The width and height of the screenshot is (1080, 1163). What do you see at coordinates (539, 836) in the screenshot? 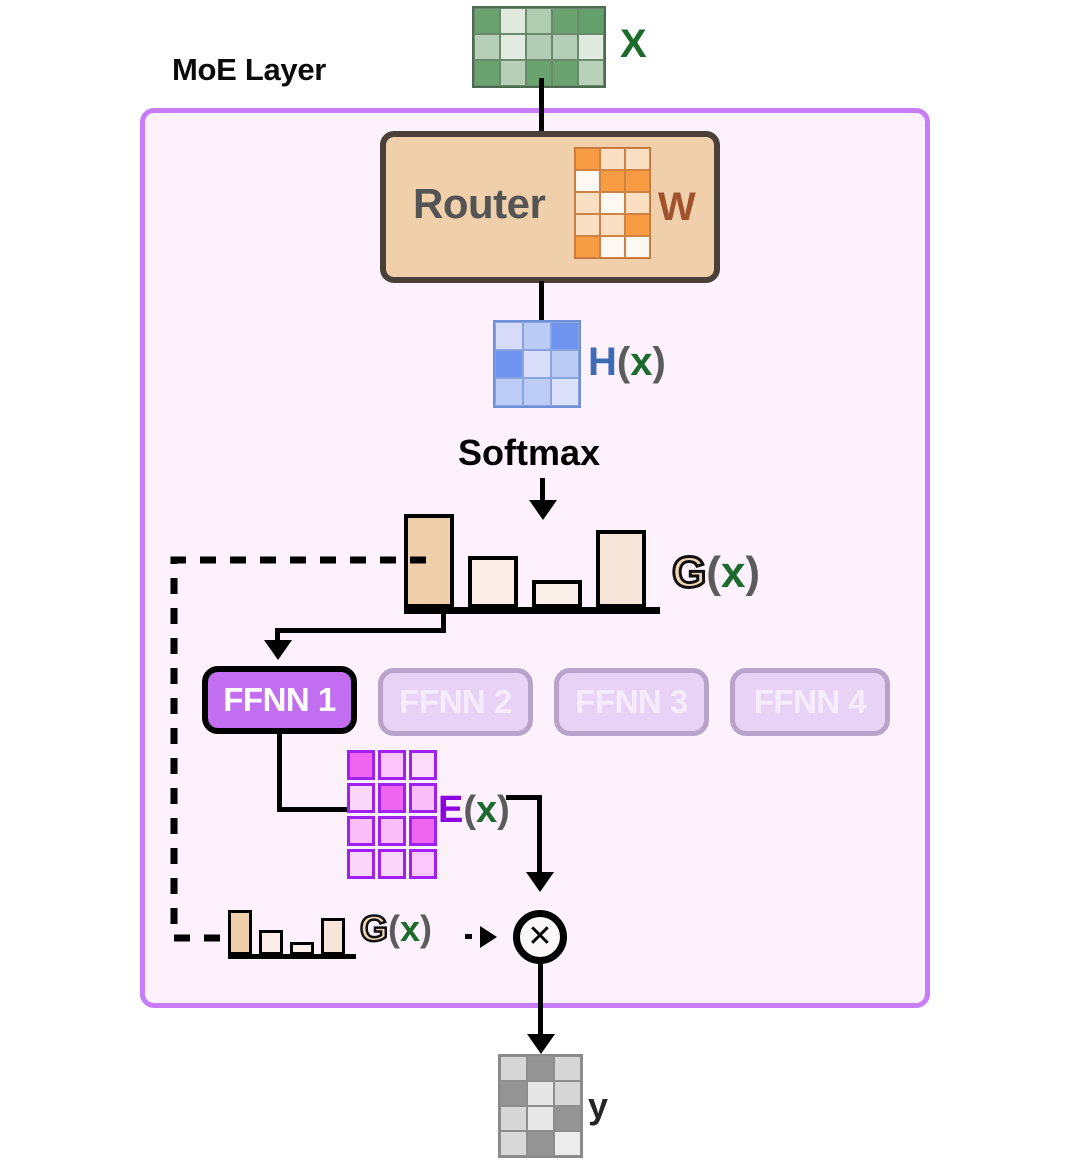
I see `route-seg-v4` at bounding box center [539, 836].